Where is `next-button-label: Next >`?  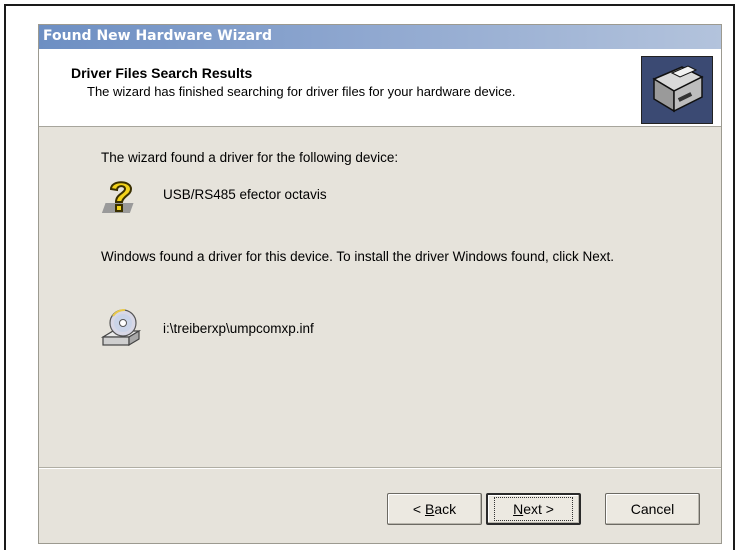 next-button-label: Next > is located at coordinates (533, 509).